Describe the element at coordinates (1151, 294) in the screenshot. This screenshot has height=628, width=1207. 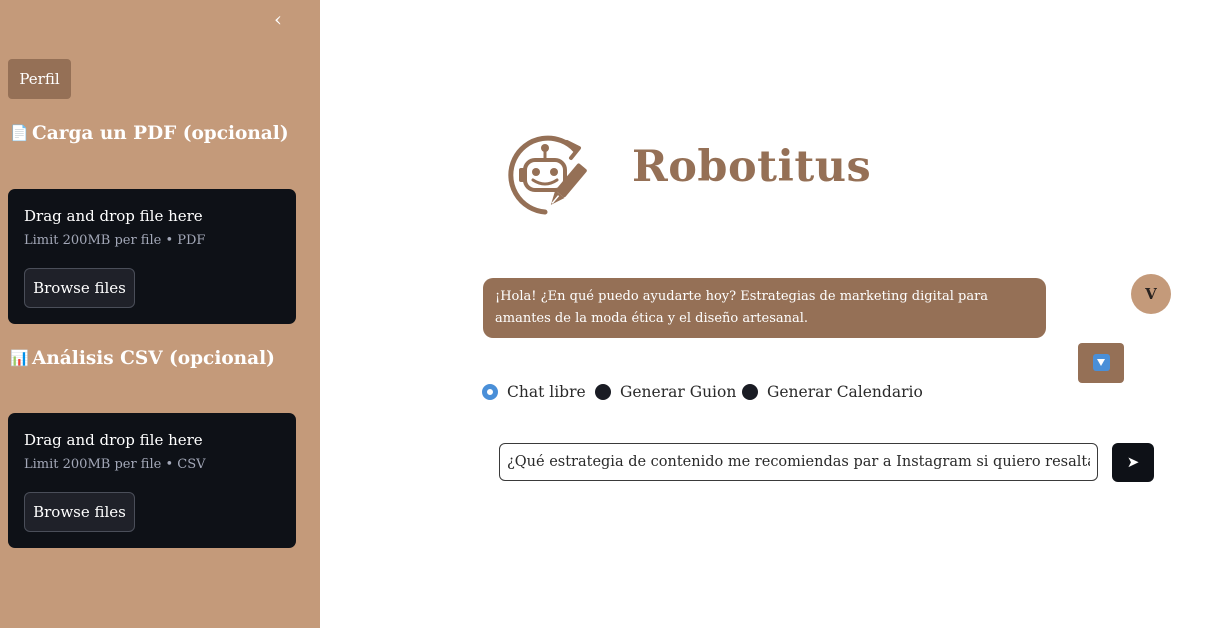
I see `user-avatar: V` at that location.